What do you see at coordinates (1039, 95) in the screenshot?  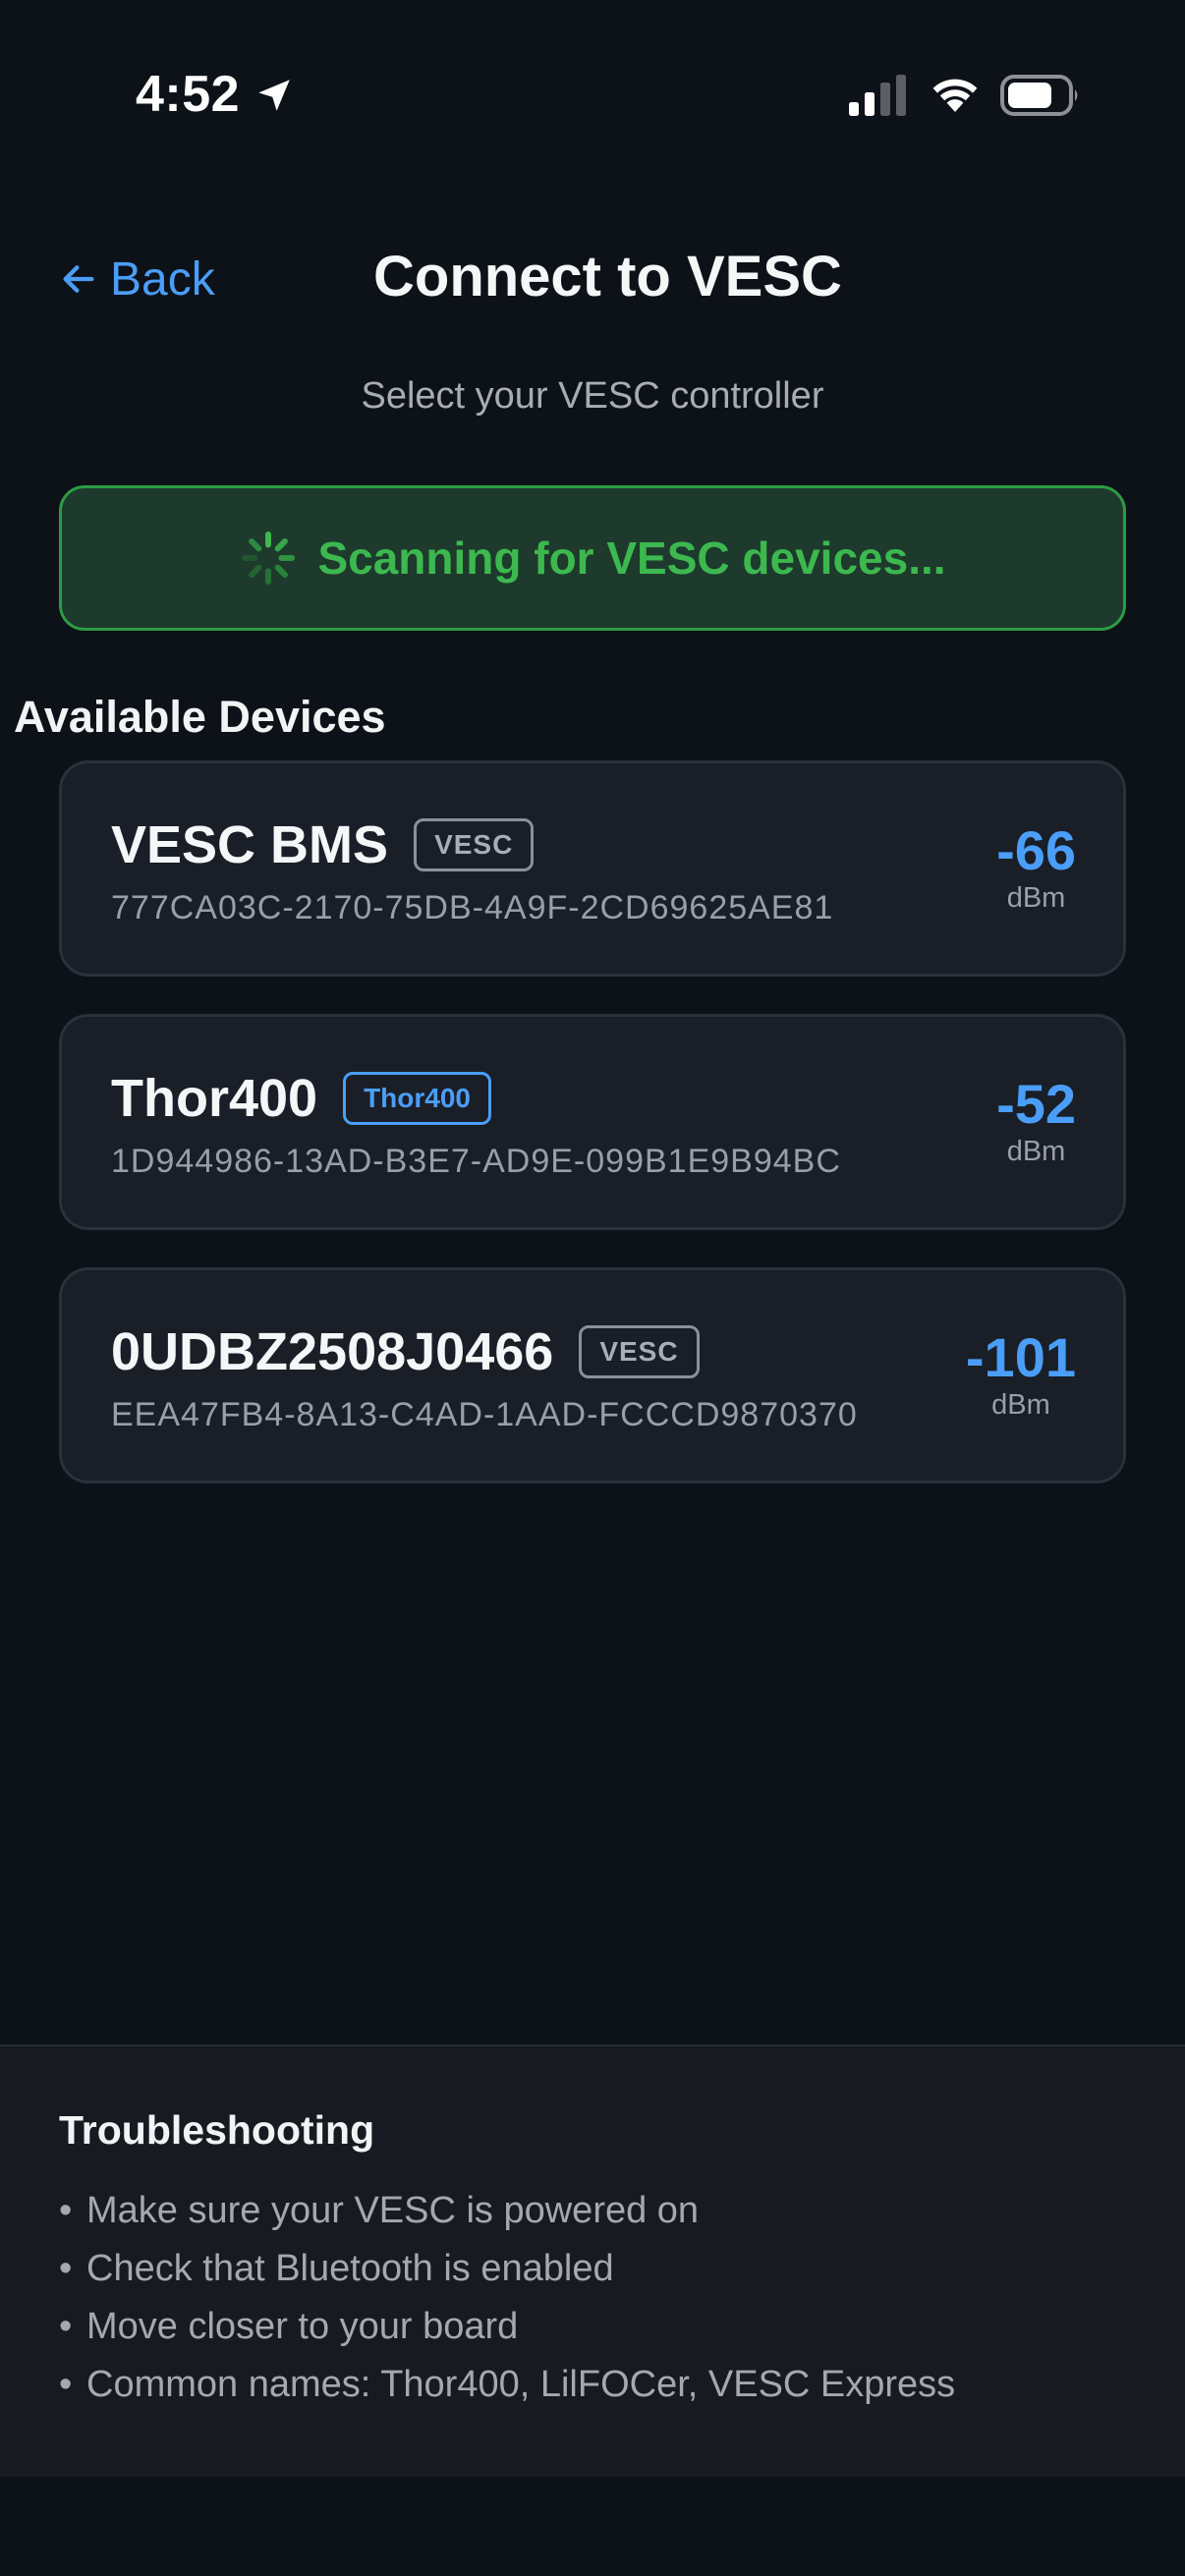 I see `battery-icon` at bounding box center [1039, 95].